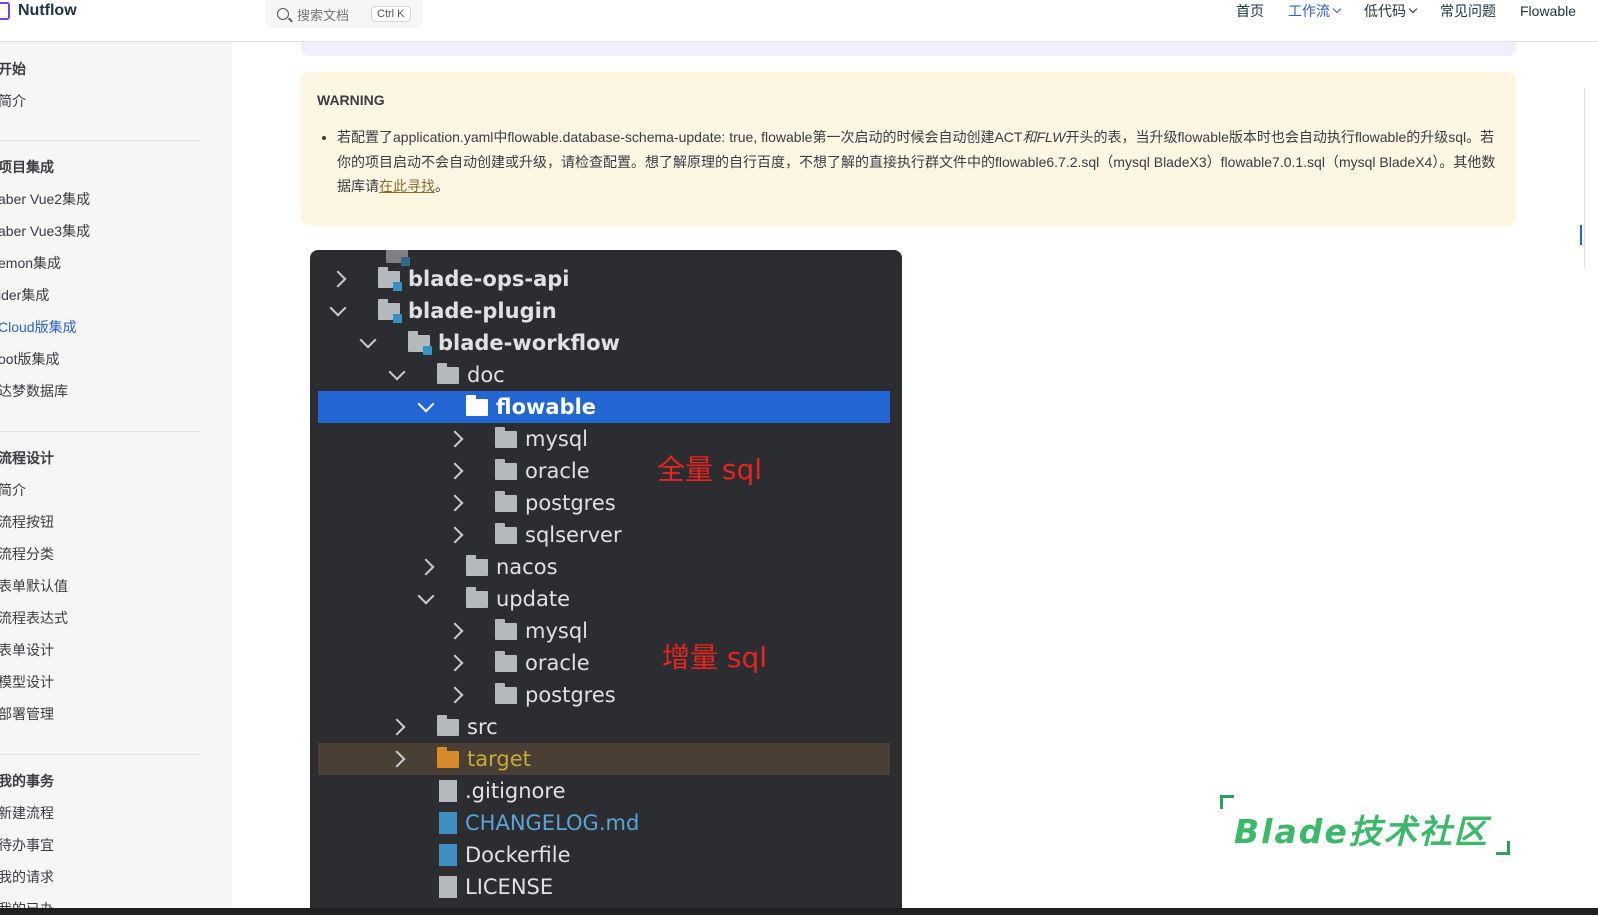  What do you see at coordinates (486, 375) in the screenshot?
I see `tree-label: doc` at bounding box center [486, 375].